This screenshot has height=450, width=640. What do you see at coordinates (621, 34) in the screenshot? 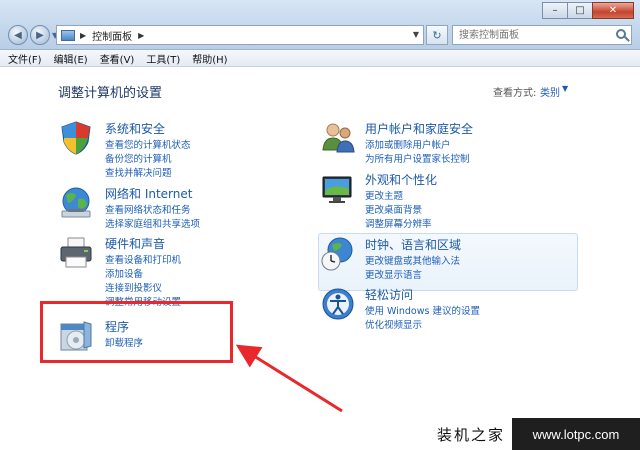
I see `search-icon` at bounding box center [621, 34].